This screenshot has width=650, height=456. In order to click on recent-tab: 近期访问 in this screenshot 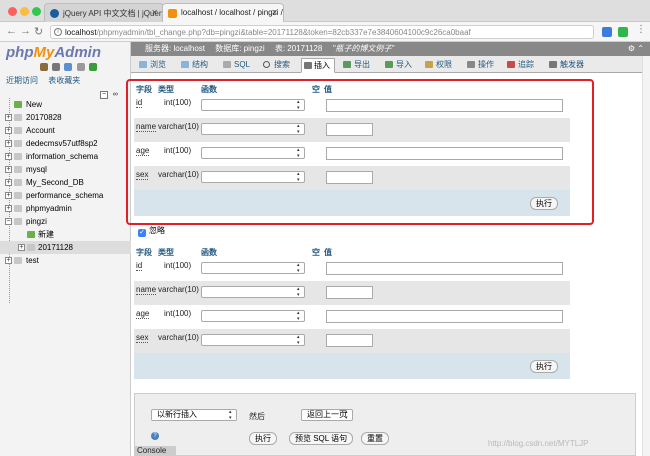, I will do `click(22, 80)`.